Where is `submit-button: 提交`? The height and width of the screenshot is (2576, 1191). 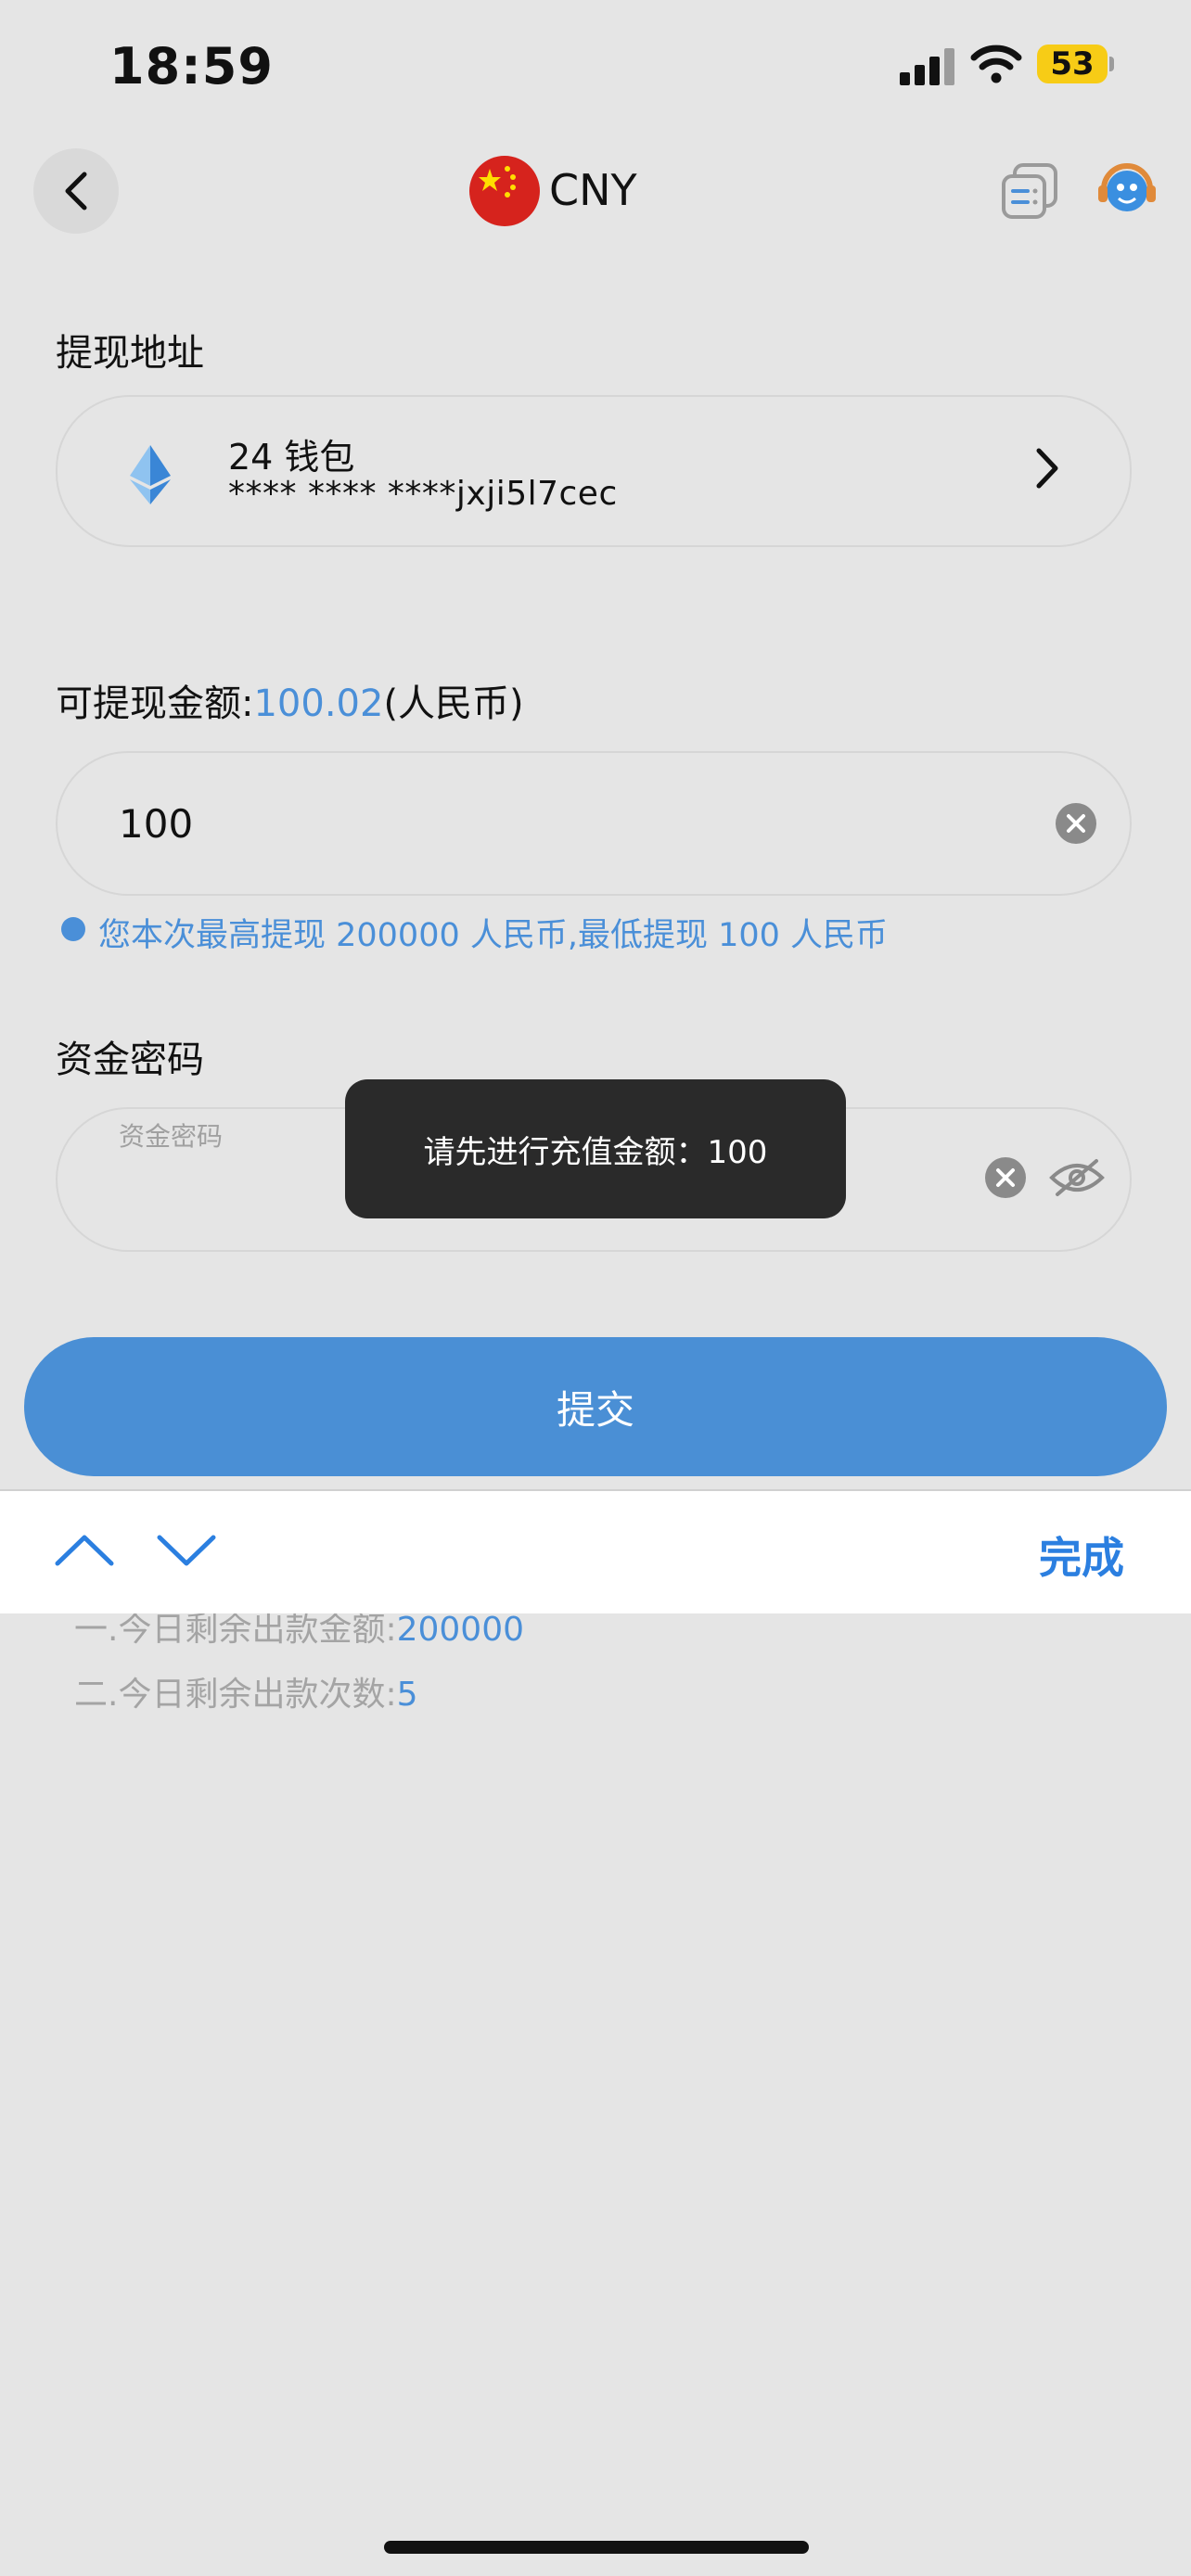 submit-button: 提交 is located at coordinates (595, 1406).